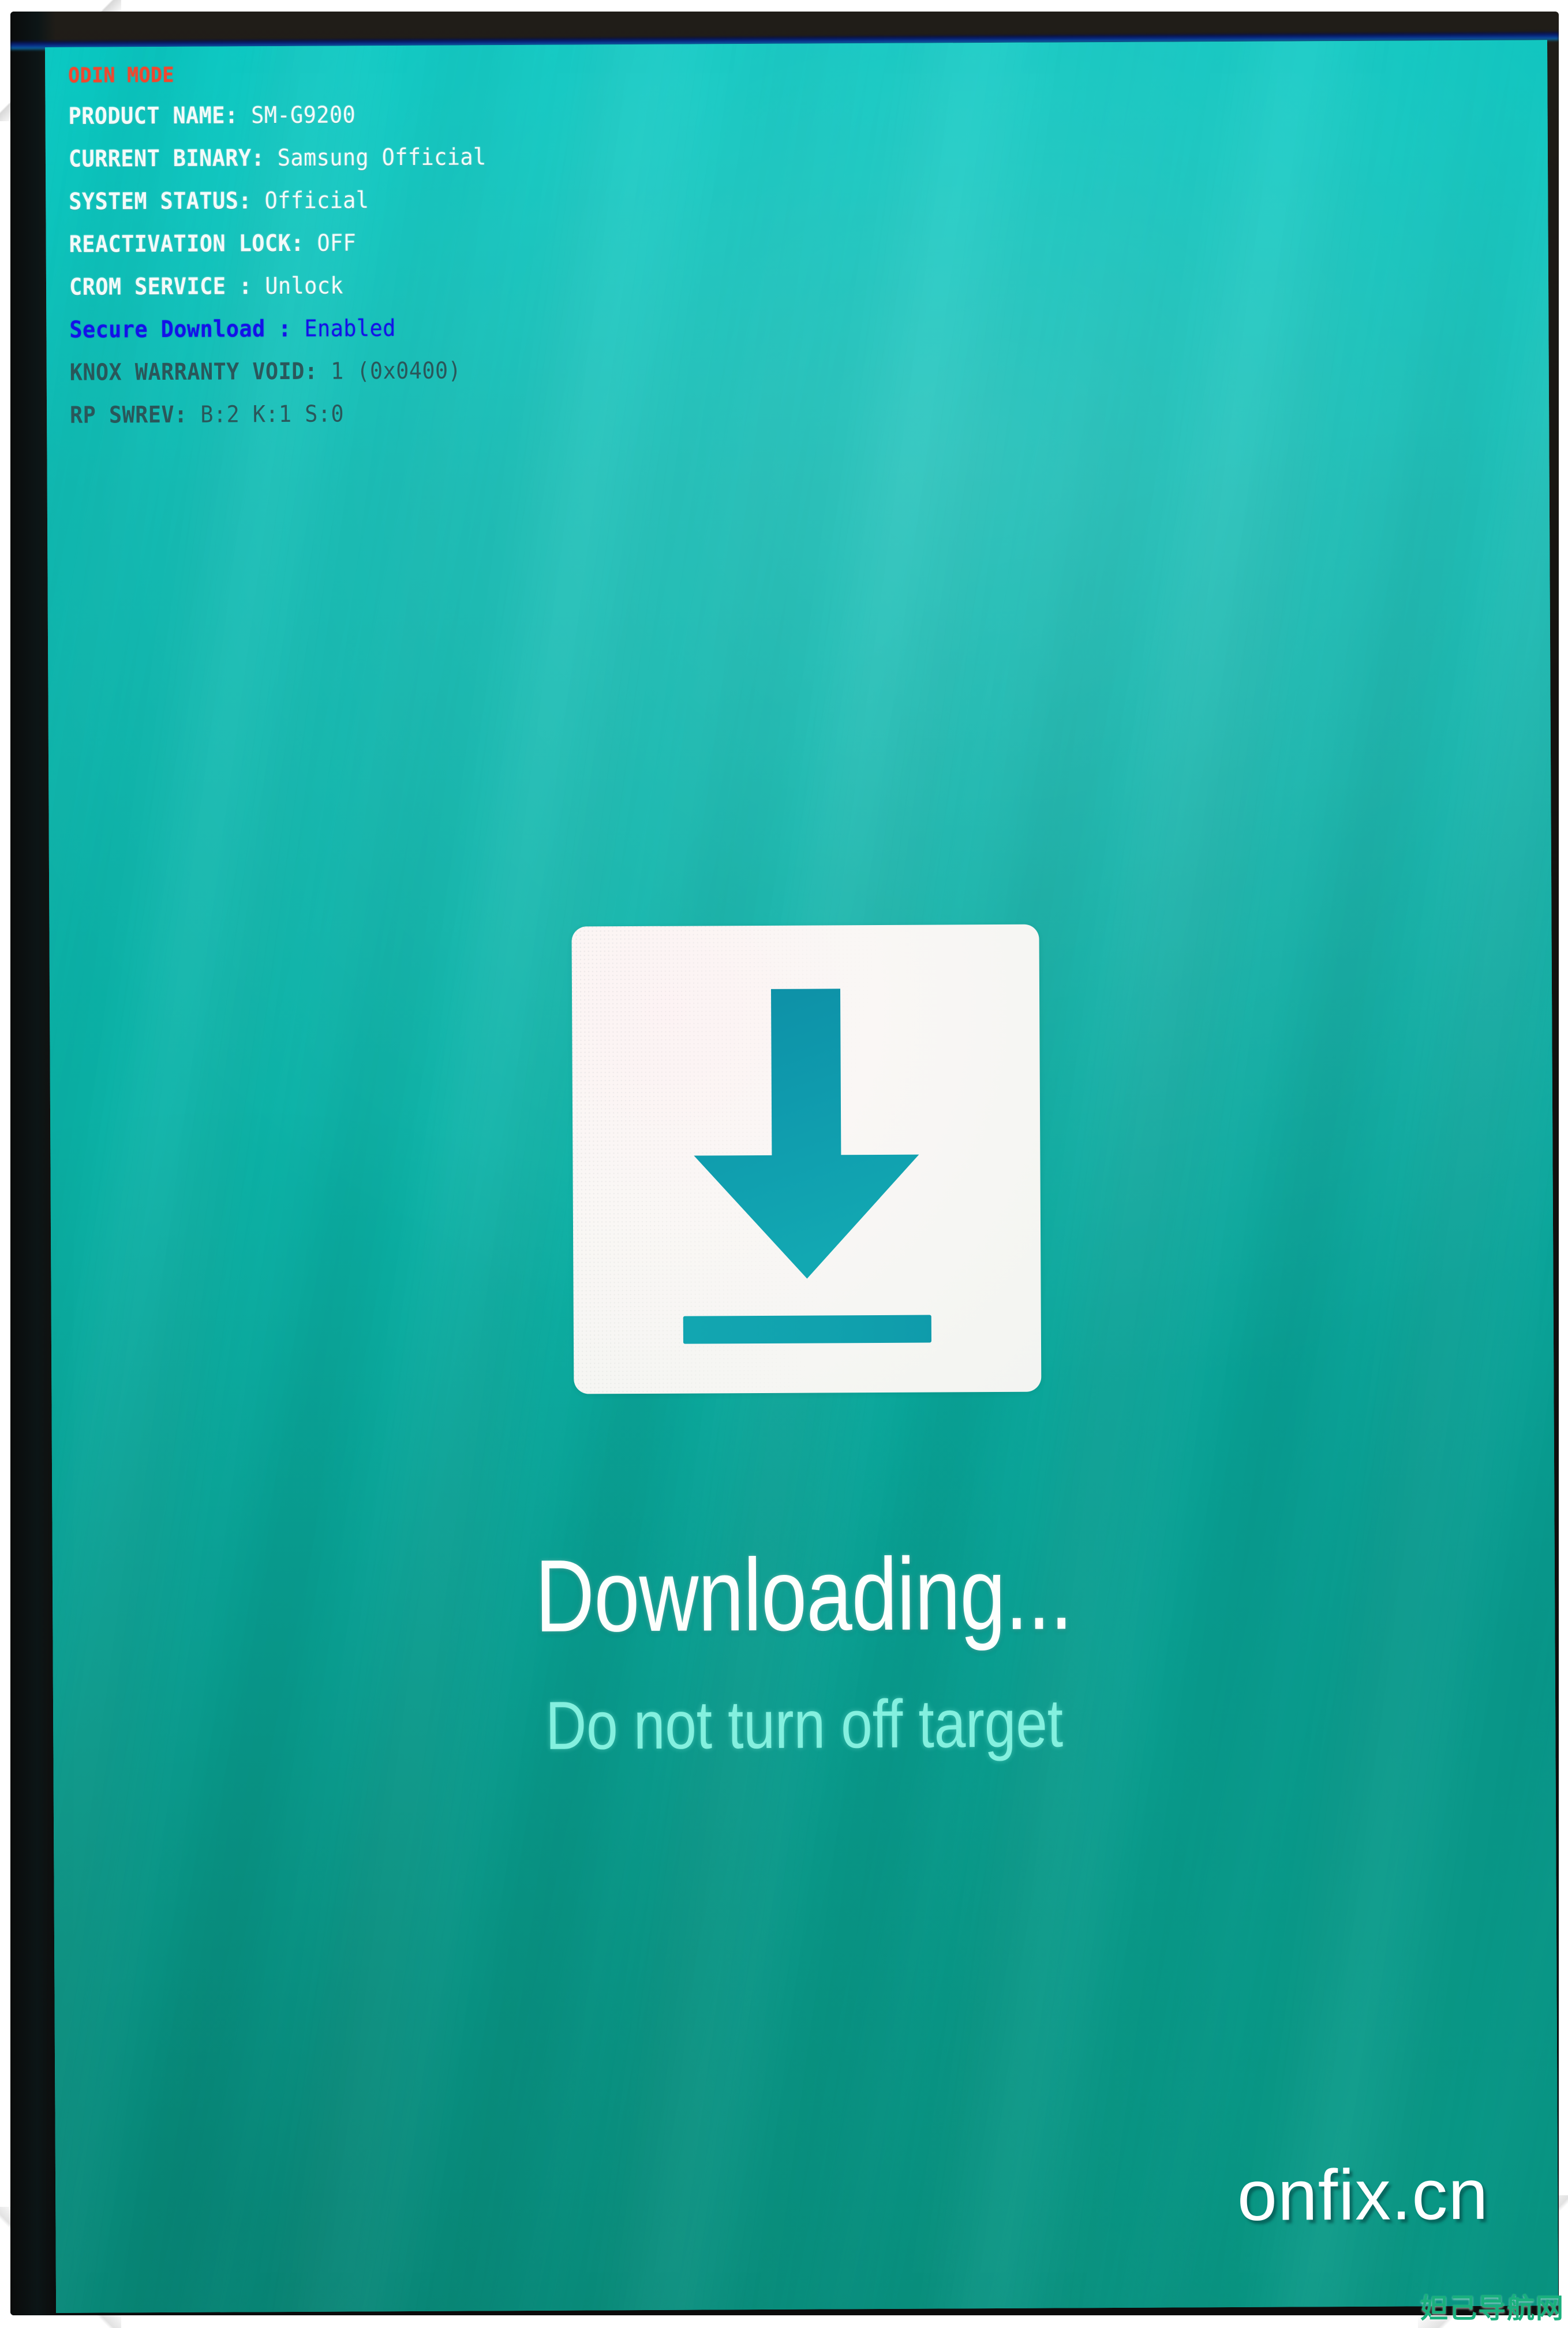 This screenshot has width=1568, height=2328. Describe the element at coordinates (180, 329) in the screenshot. I see `info-label: Secure Download :` at that location.